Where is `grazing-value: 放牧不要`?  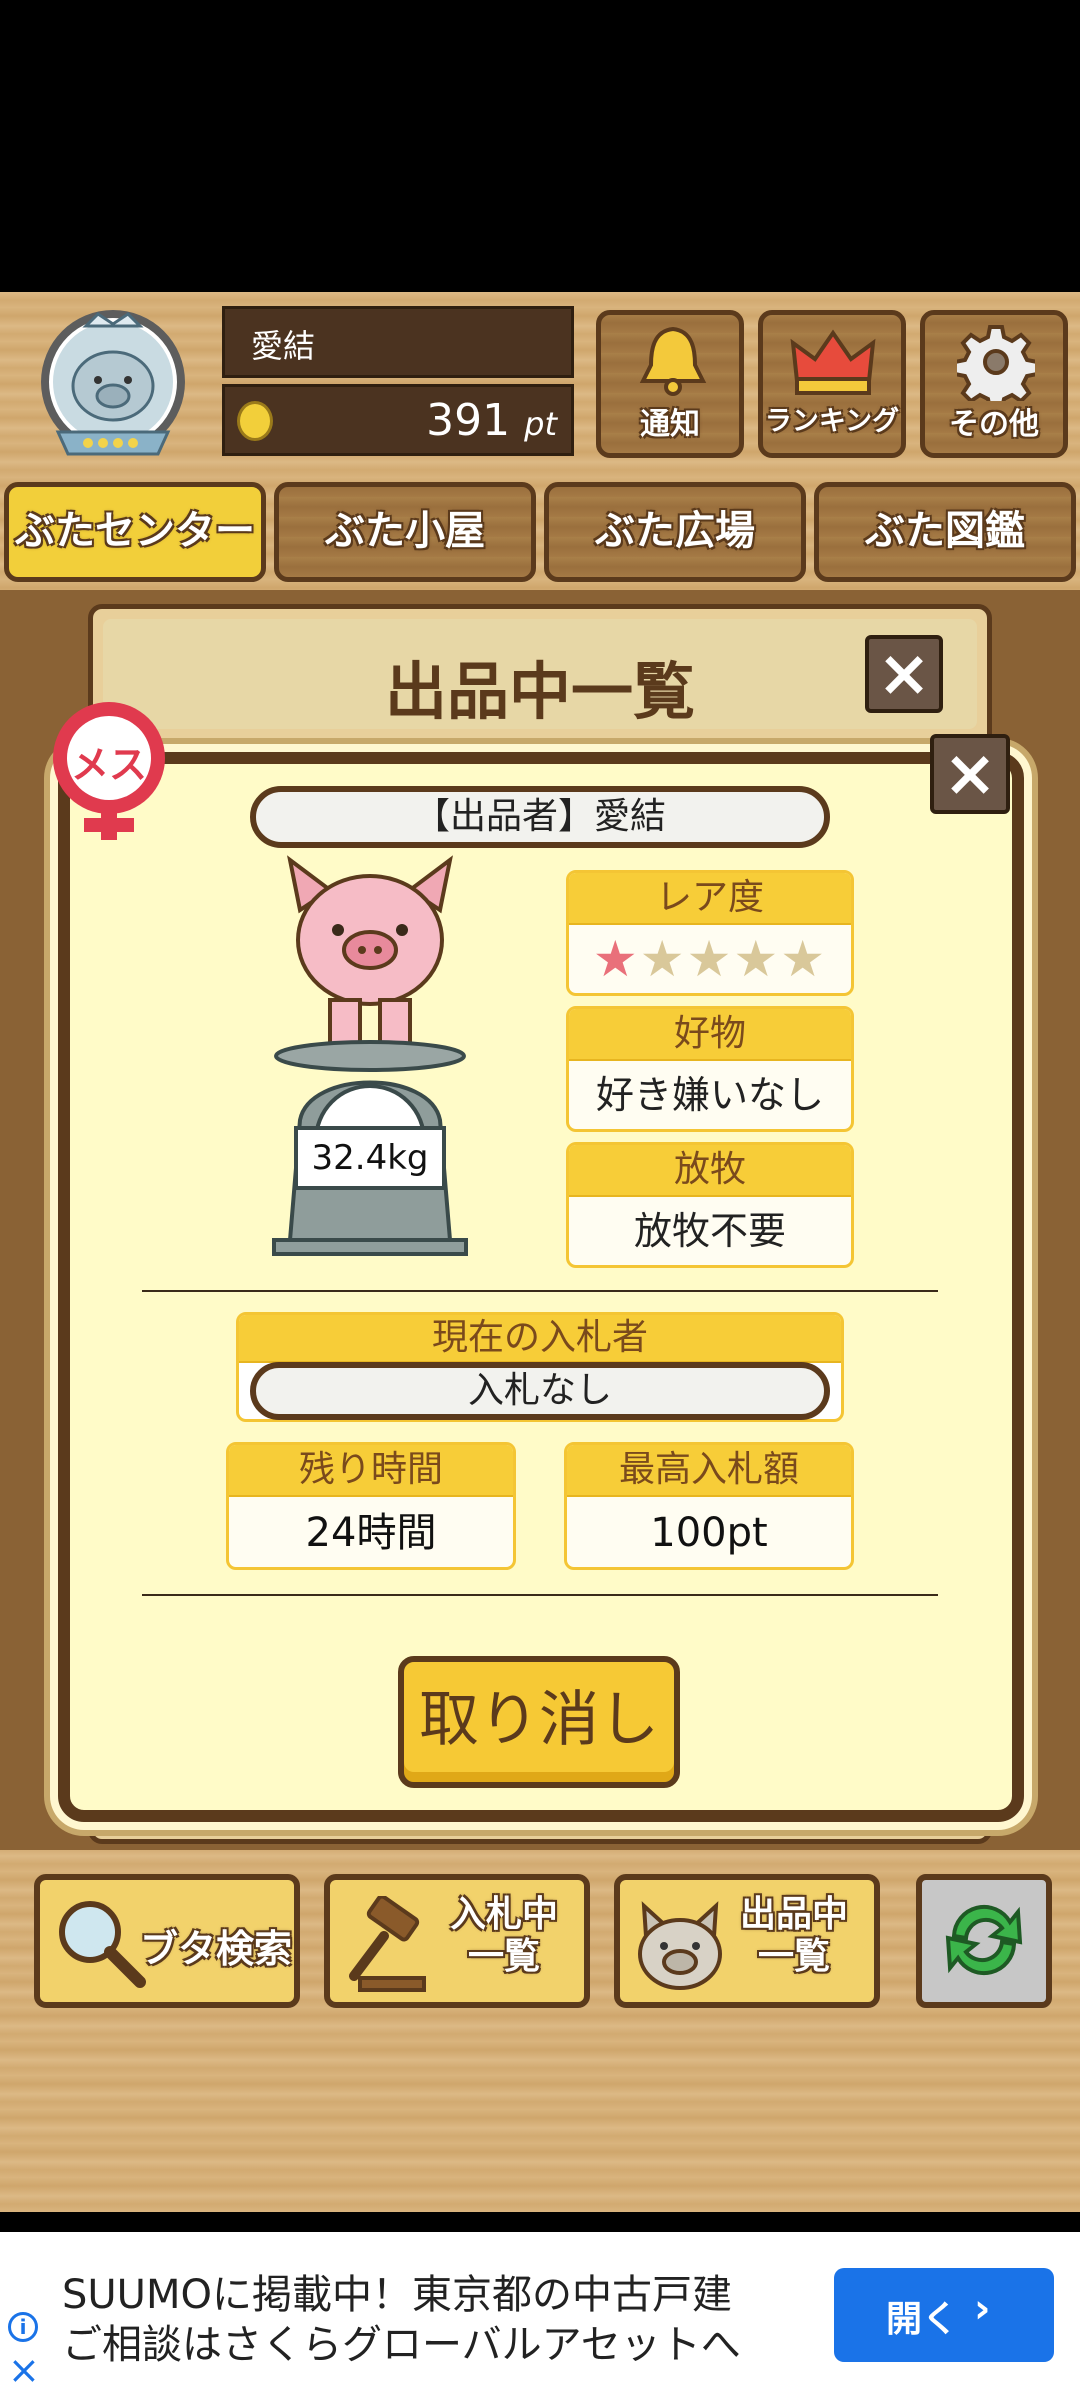
grazing-value: 放牧不要 is located at coordinates (709, 1231).